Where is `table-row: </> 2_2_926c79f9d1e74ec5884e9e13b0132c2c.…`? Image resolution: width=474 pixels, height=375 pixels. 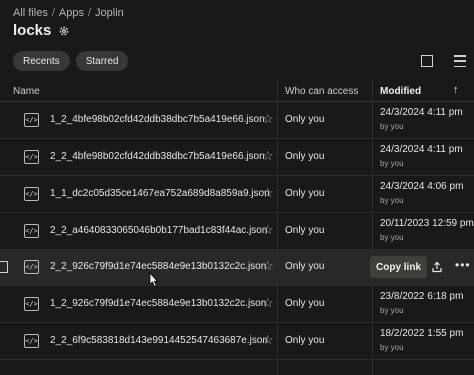 table-row: </> 2_2_926c79f9d1e74ec5884e9e13b0132c2c.… is located at coordinates (237, 267).